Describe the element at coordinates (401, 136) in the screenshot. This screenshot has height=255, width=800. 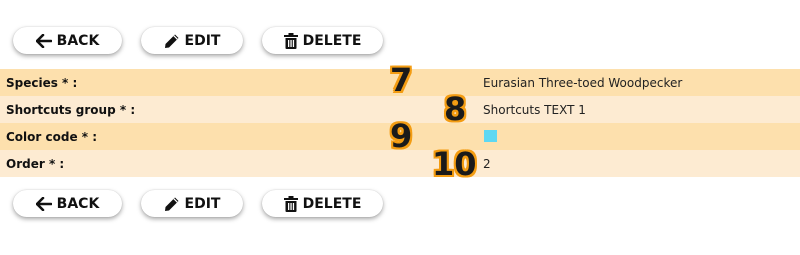
I see `annotation-marker: 9` at that location.